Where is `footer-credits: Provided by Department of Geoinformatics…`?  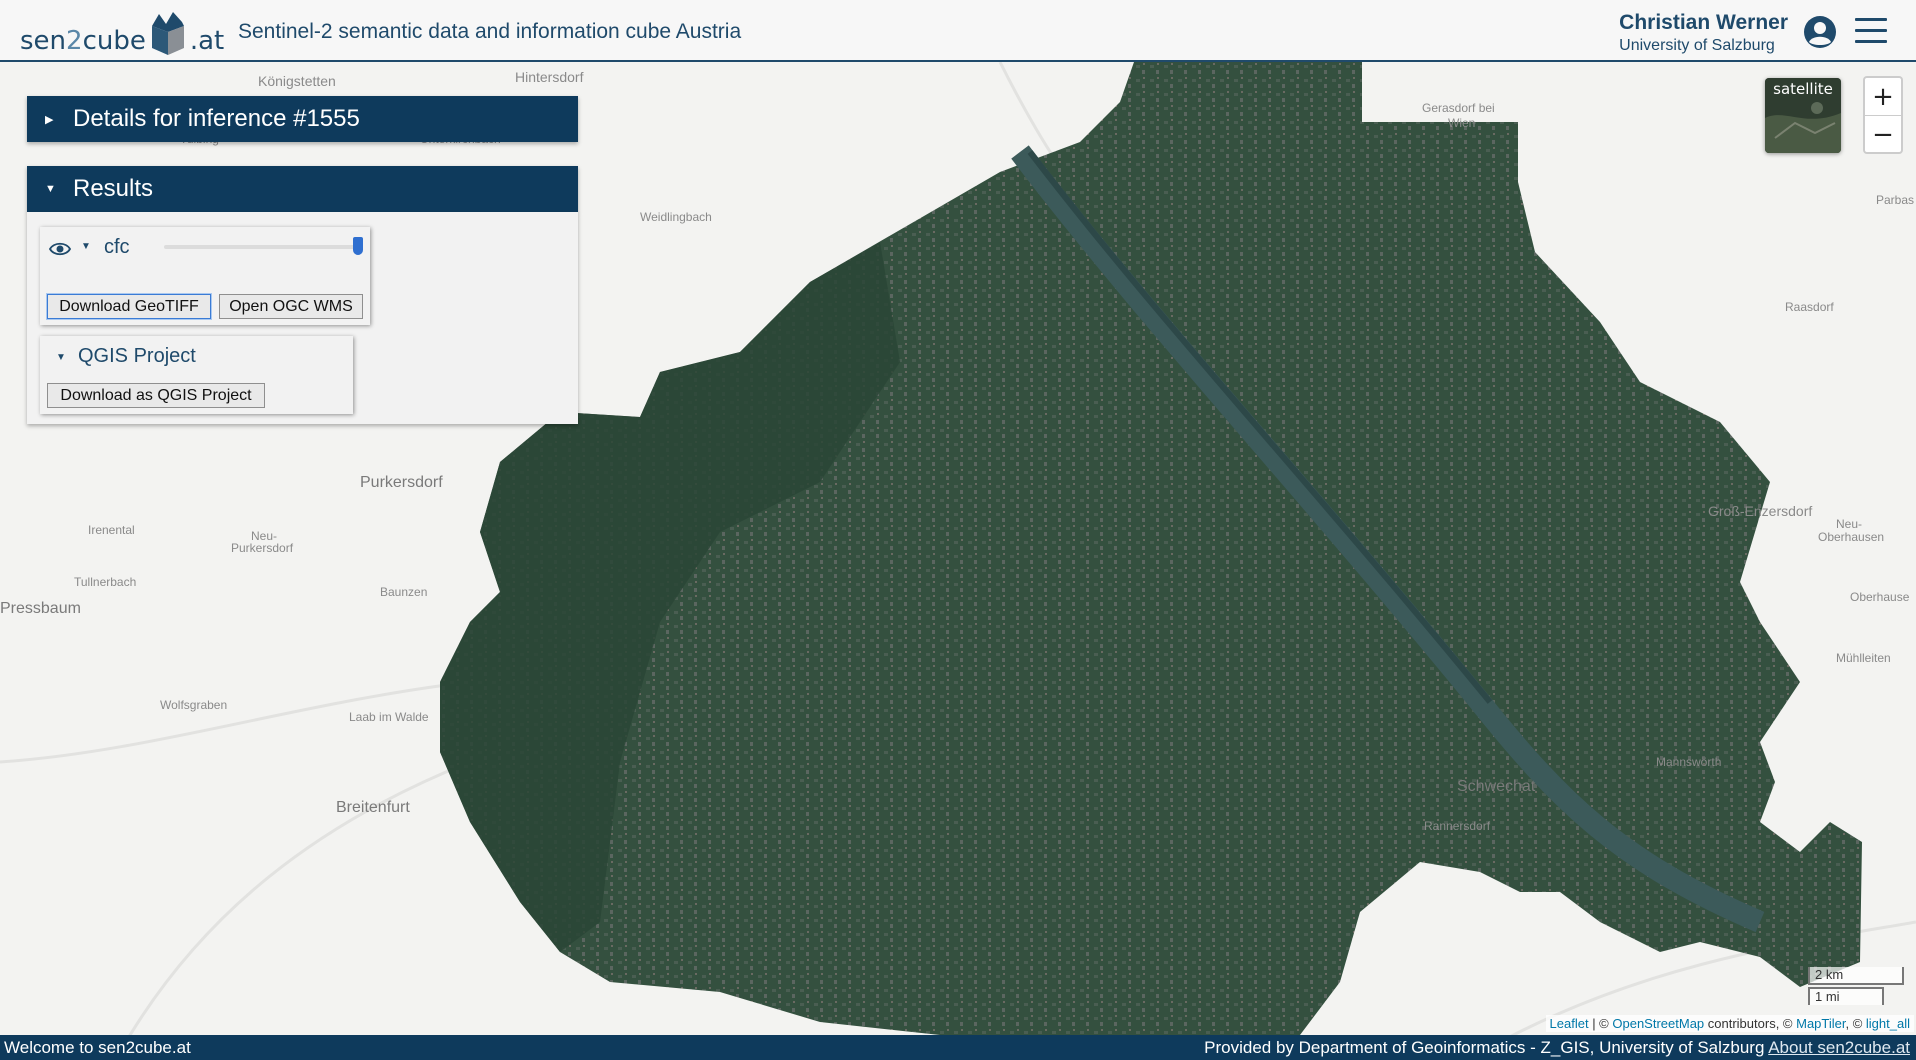
footer-credits: Provided by Department of Geoinformatics… is located at coordinates (1557, 1048).